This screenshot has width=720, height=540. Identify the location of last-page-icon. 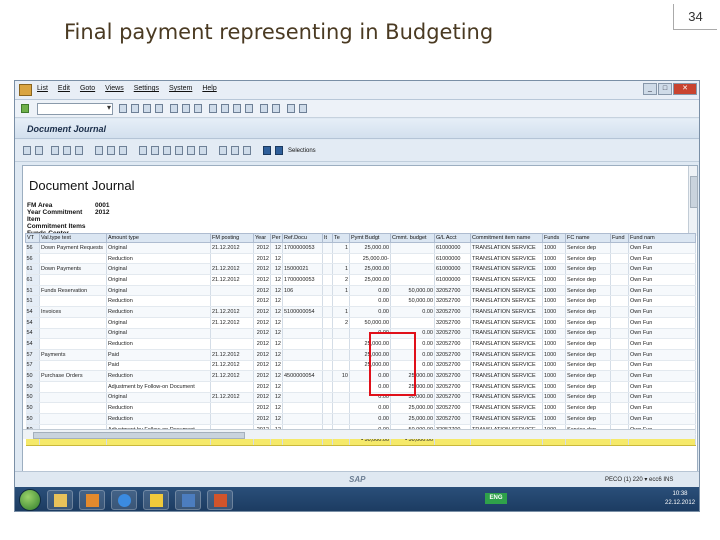
(249, 108).